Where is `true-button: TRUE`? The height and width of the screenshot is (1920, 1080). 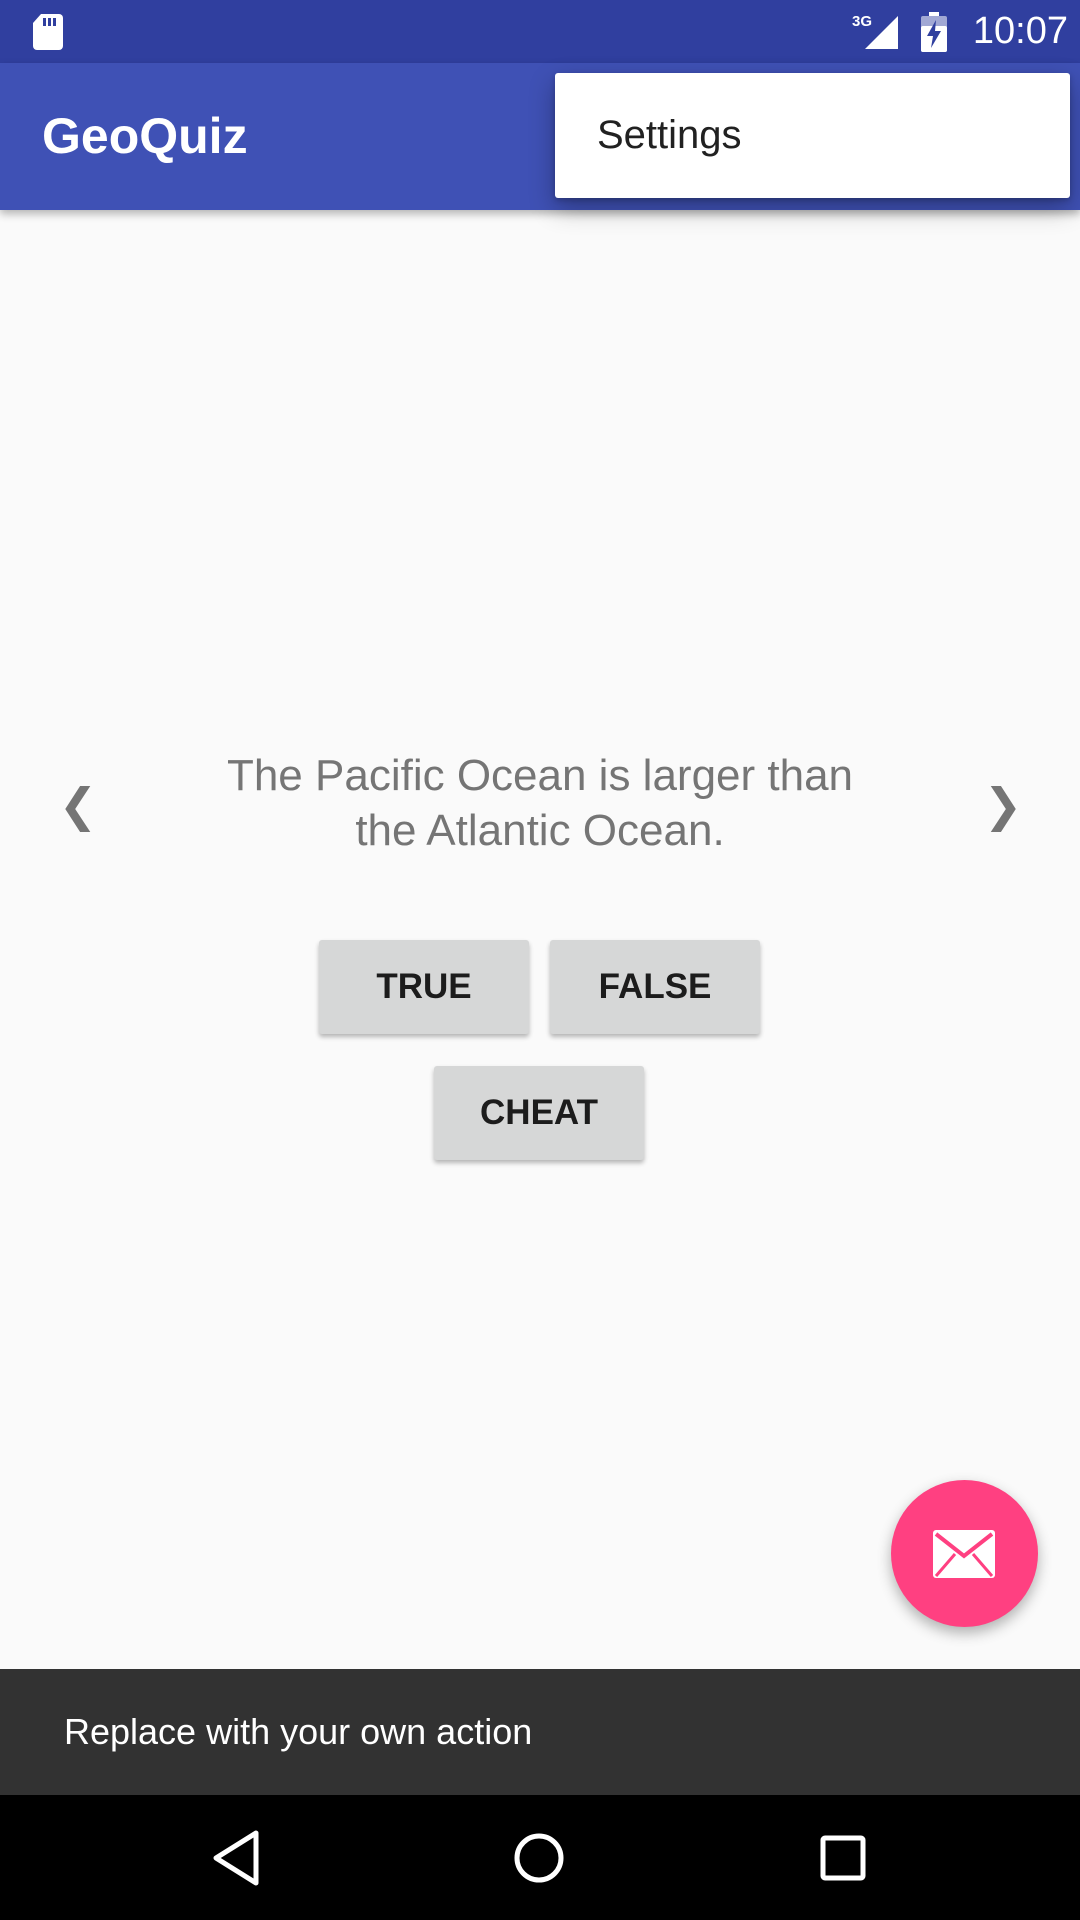
true-button: TRUE is located at coordinates (424, 987).